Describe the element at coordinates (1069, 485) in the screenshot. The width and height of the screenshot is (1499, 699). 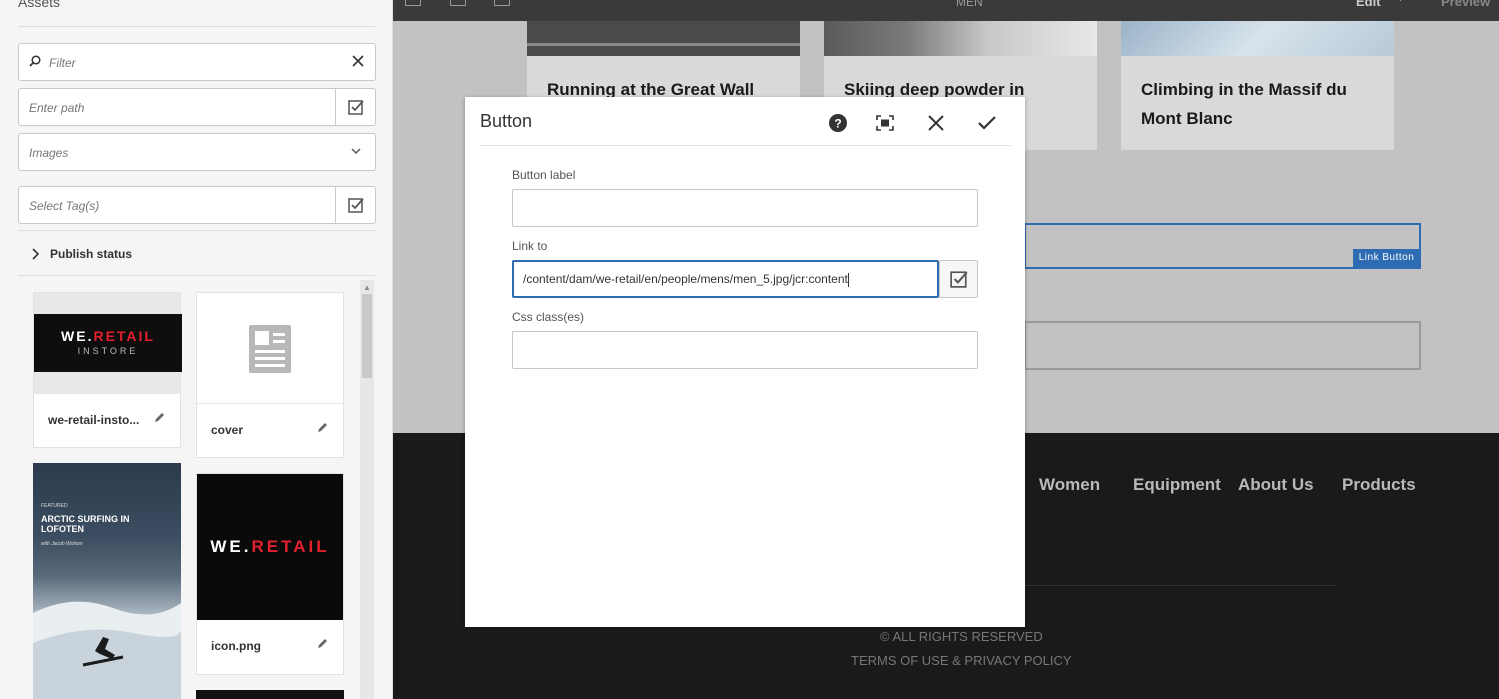
I see `footer-nav-women: Women` at that location.